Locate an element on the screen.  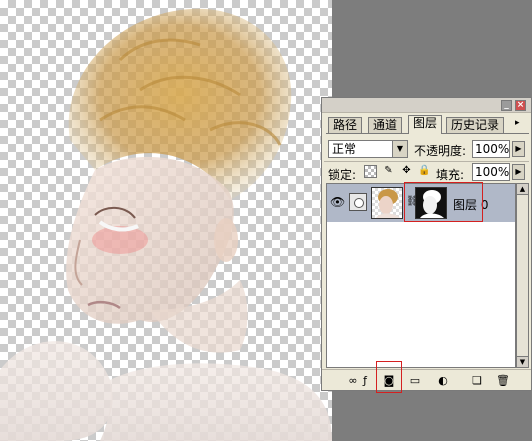
portrait-thumbnail-icon is located at coordinates (388, 203).